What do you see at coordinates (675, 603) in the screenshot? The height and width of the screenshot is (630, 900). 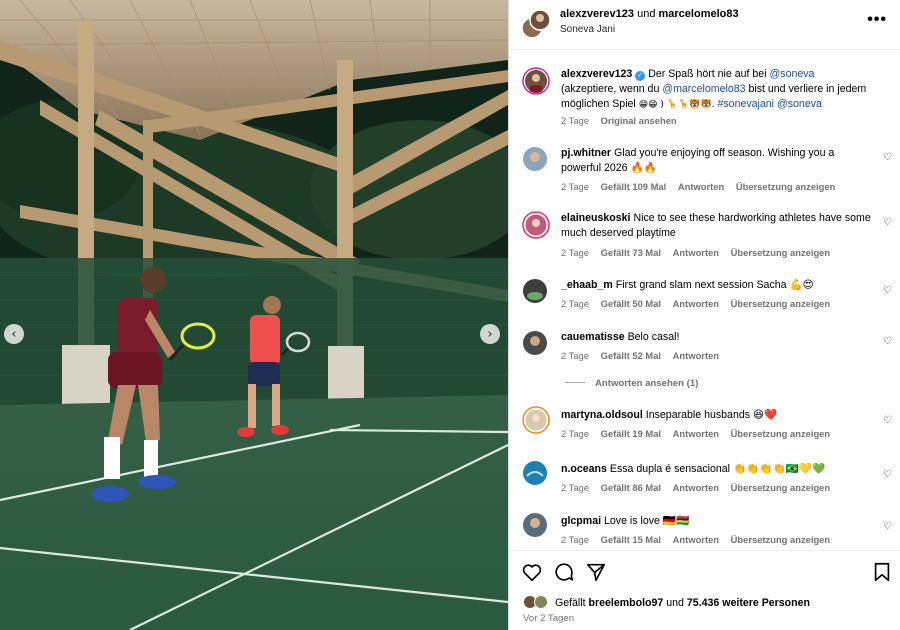 I see `likes-and: und` at bounding box center [675, 603].